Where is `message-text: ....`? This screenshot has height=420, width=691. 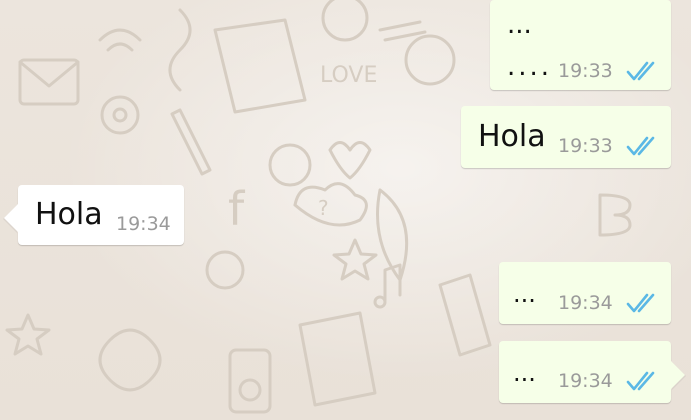 message-text: .... is located at coordinates (530, 67).